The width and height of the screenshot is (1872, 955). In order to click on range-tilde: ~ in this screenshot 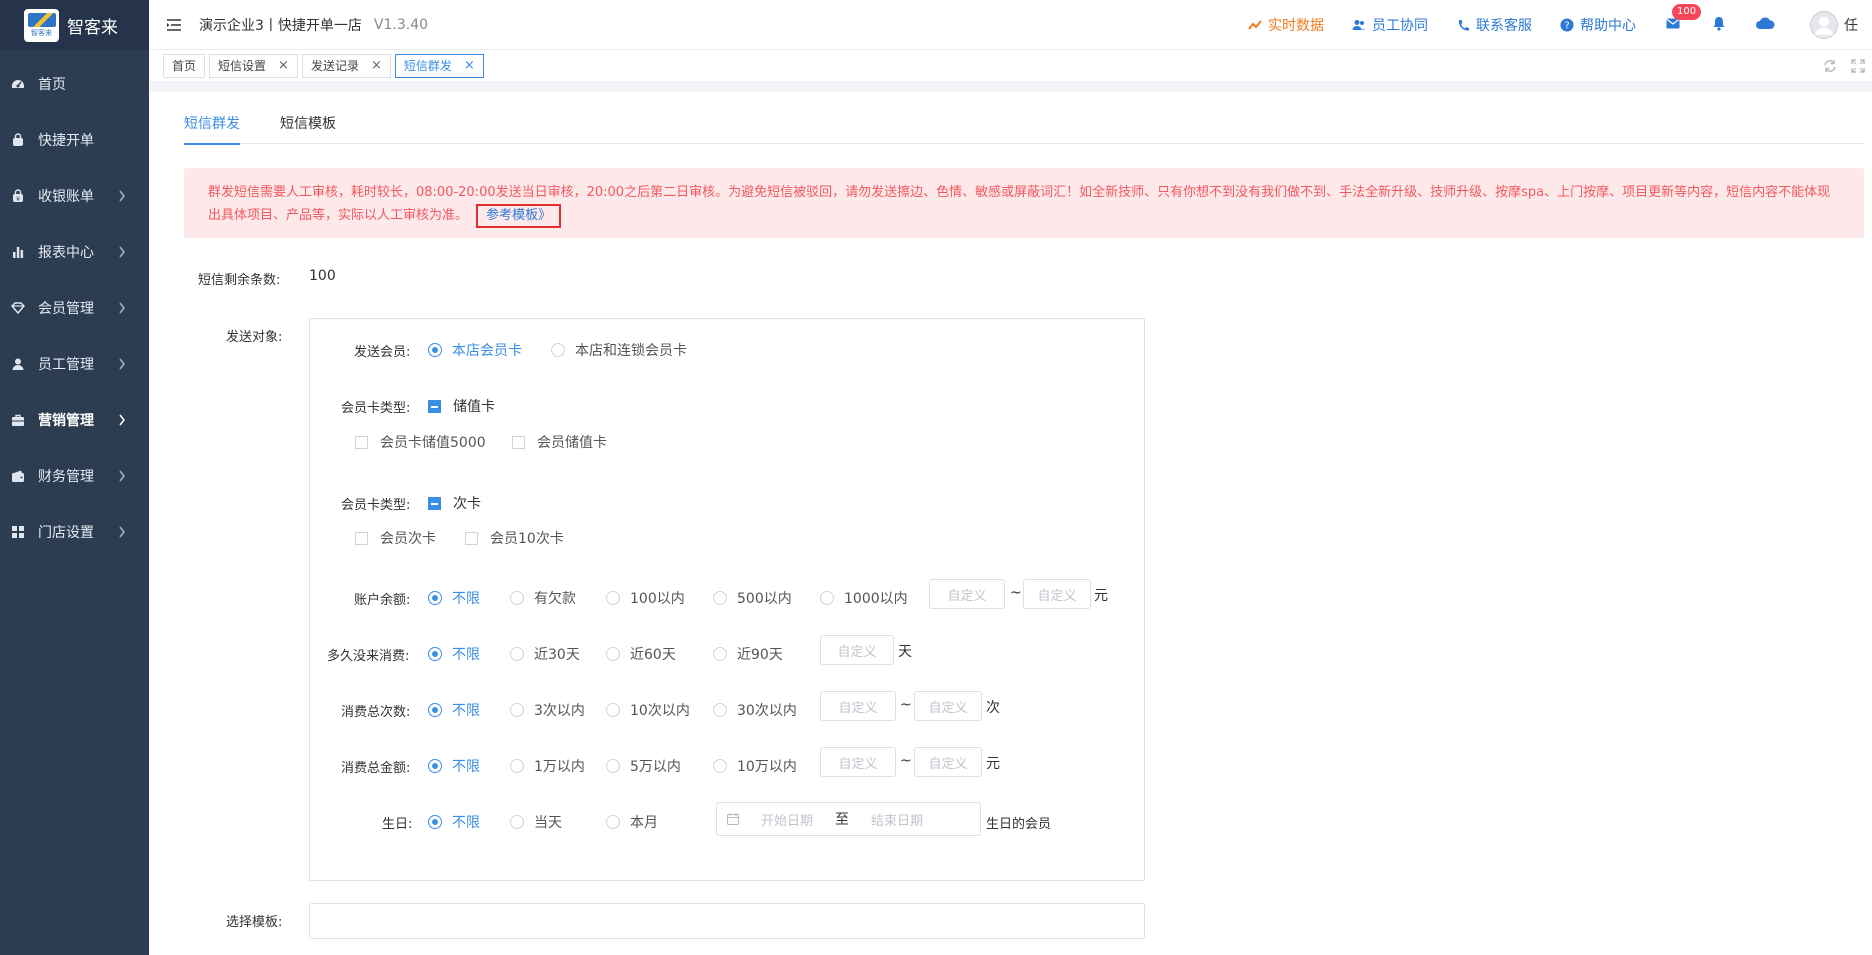, I will do `click(906, 761)`.